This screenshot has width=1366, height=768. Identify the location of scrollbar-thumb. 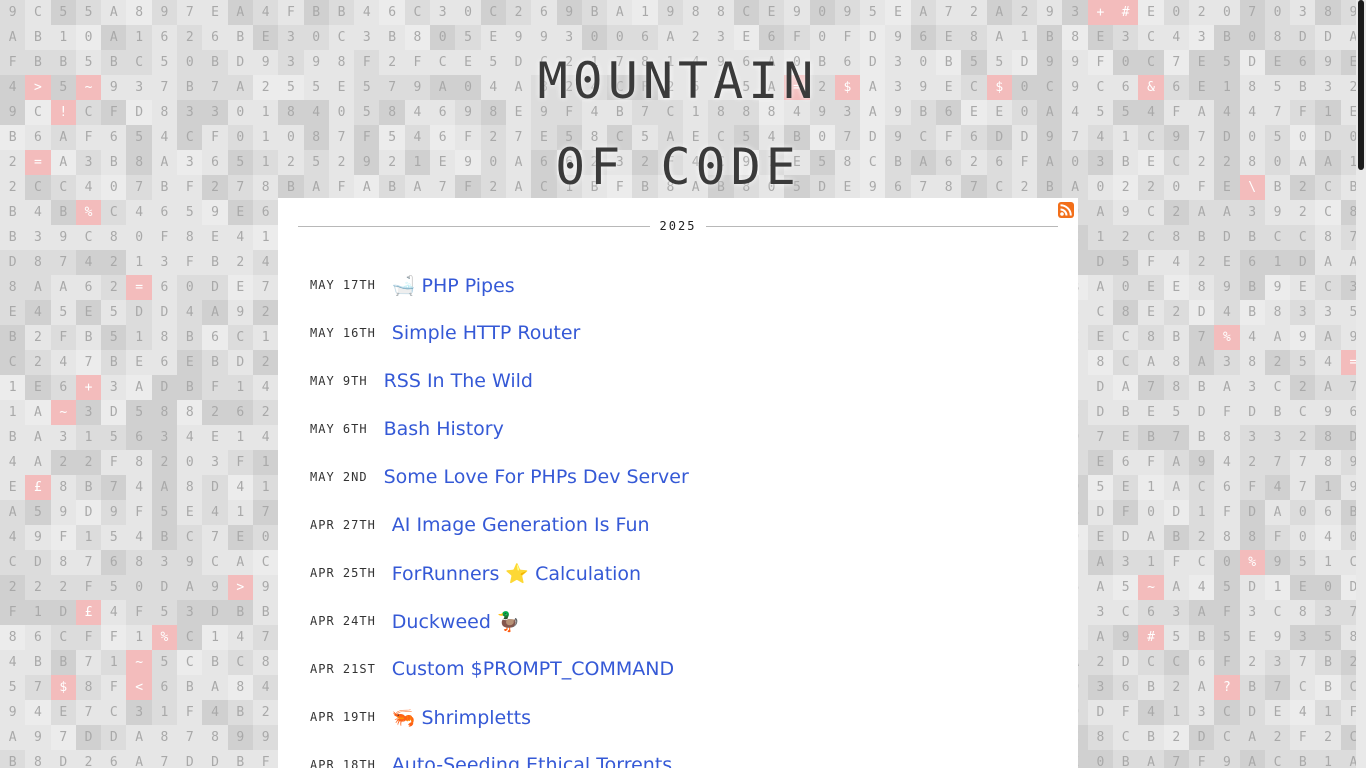
(1361, 85).